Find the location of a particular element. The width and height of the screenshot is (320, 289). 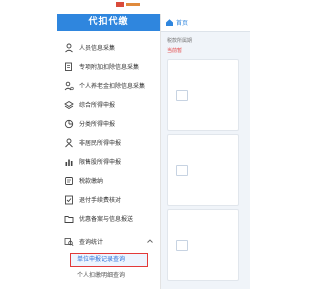

layers-icon is located at coordinates (69, 104).